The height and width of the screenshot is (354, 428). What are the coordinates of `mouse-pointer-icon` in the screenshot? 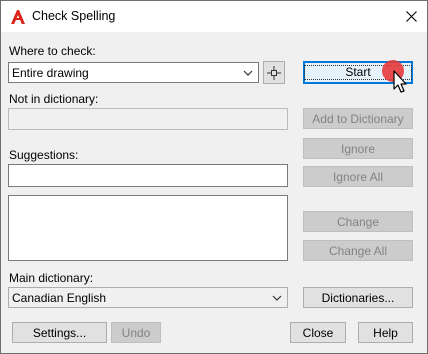 It's located at (394, 76).